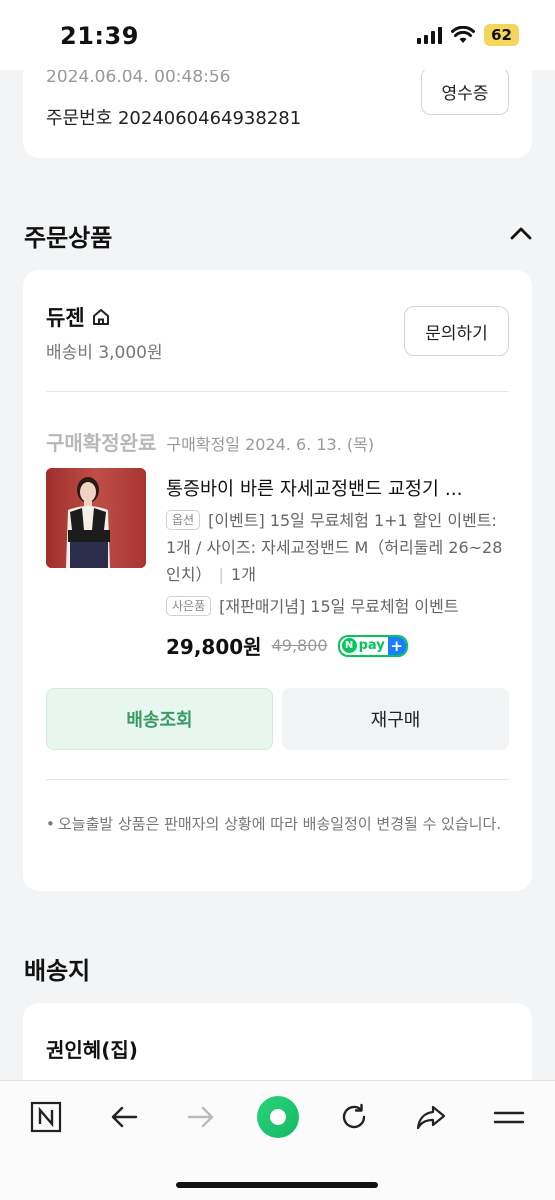  I want to click on shipping-fee: 배송비 3,000원, so click(104, 353).